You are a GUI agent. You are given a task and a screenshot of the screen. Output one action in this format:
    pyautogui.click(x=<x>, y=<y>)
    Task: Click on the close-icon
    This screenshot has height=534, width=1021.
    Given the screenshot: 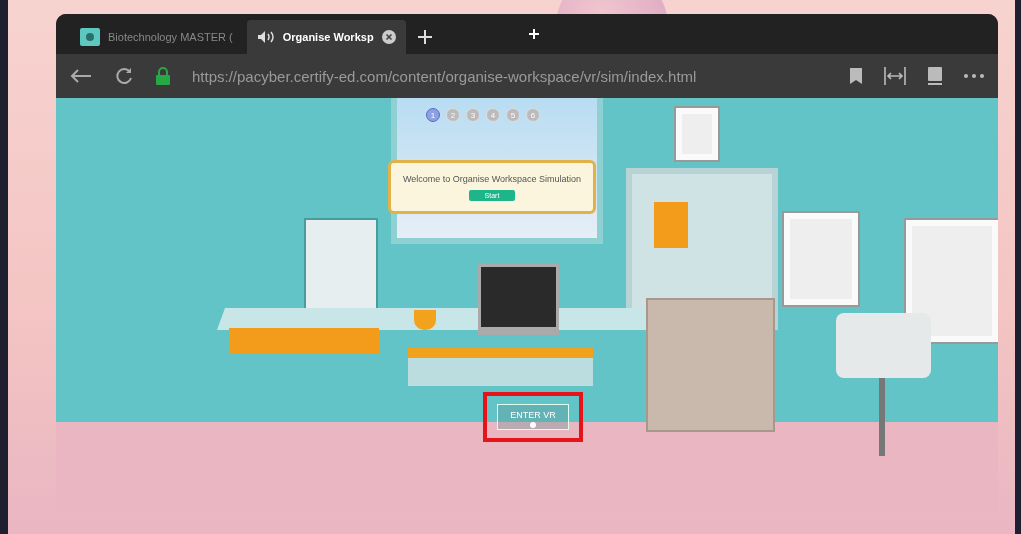 What is the action you would take?
    pyautogui.click(x=388, y=37)
    